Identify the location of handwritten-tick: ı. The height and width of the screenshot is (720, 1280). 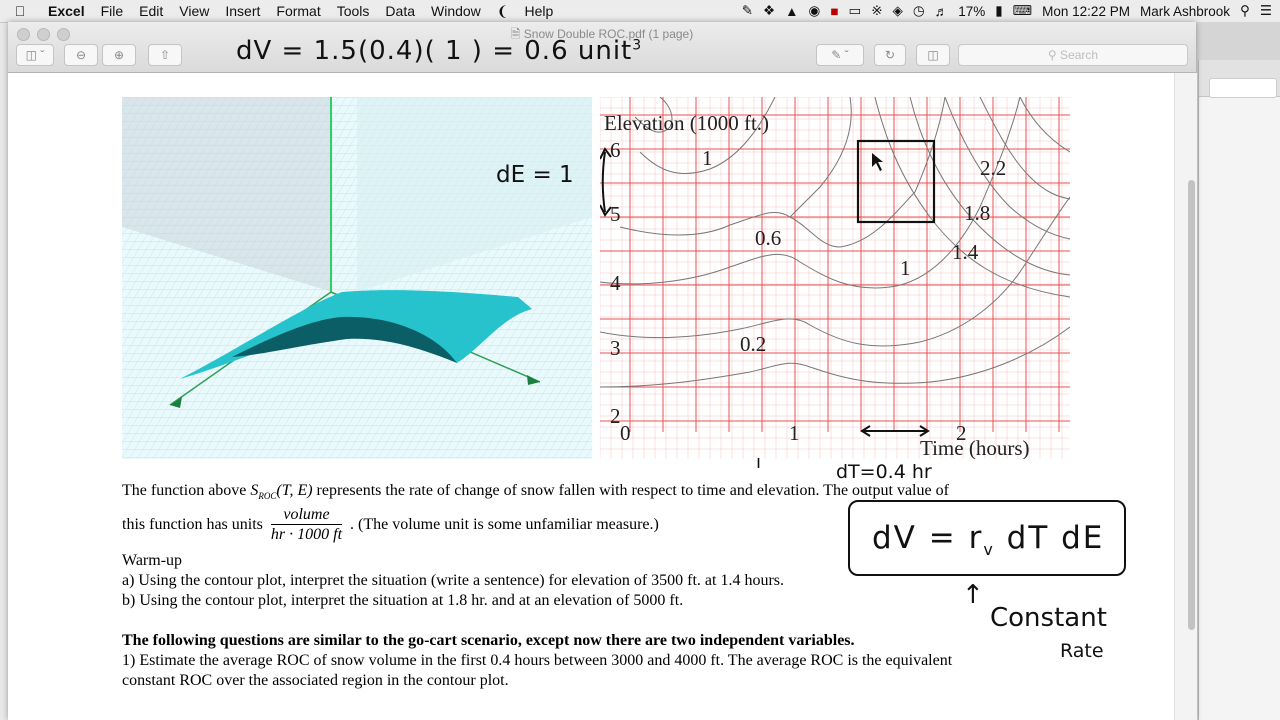
(759, 462).